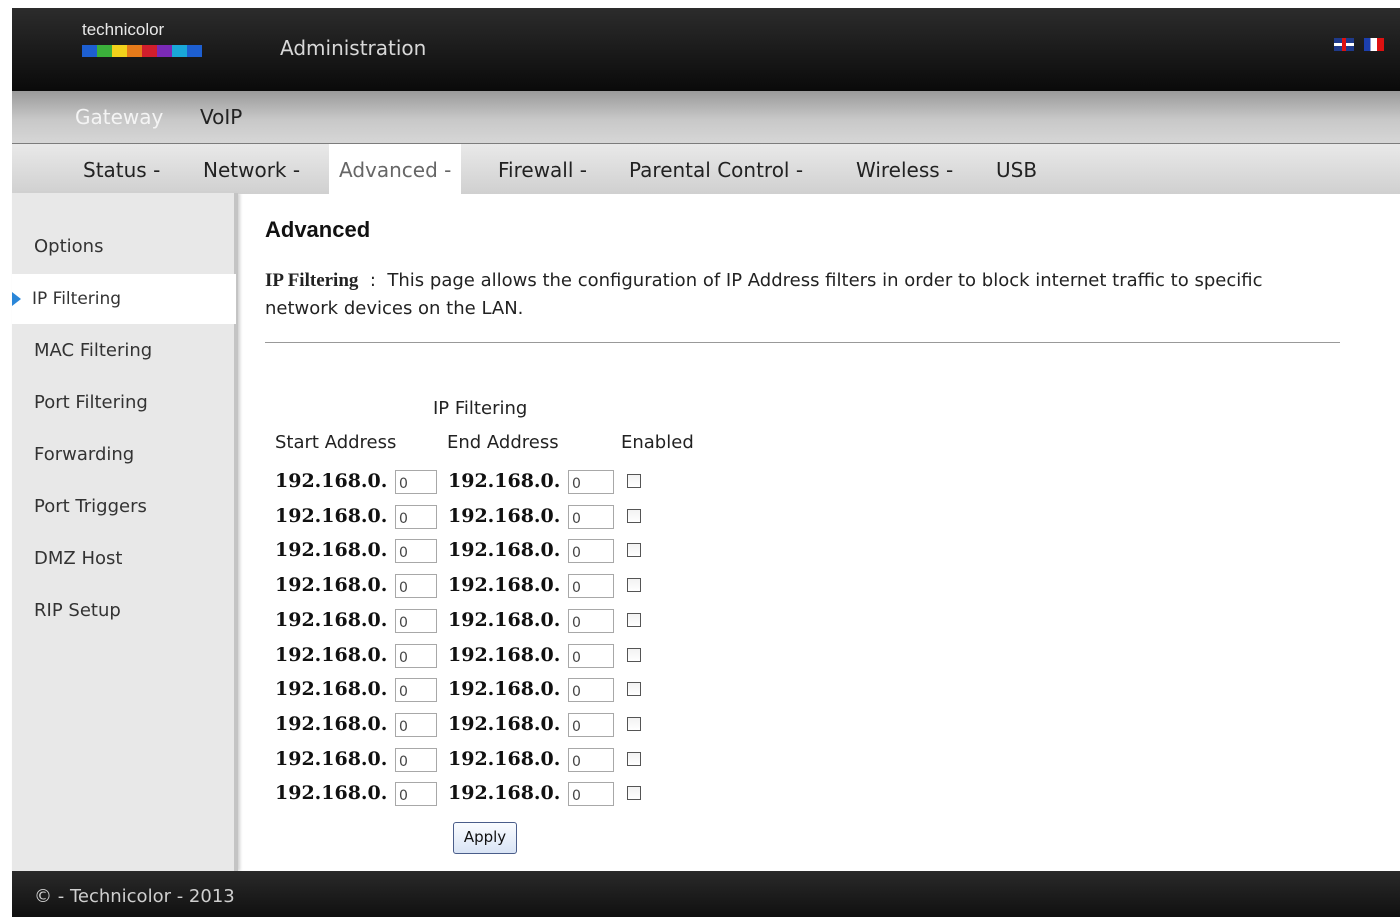  What do you see at coordinates (336, 442) in the screenshot?
I see `column-header-start-address: Start Address` at bounding box center [336, 442].